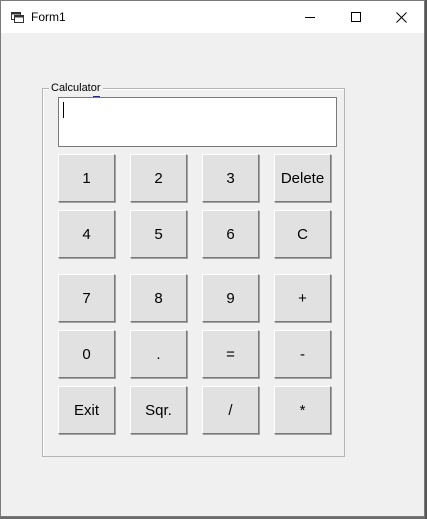 The width and height of the screenshot is (427, 519). Describe the element at coordinates (158, 298) in the screenshot. I see `digit-8-button: 8` at that location.